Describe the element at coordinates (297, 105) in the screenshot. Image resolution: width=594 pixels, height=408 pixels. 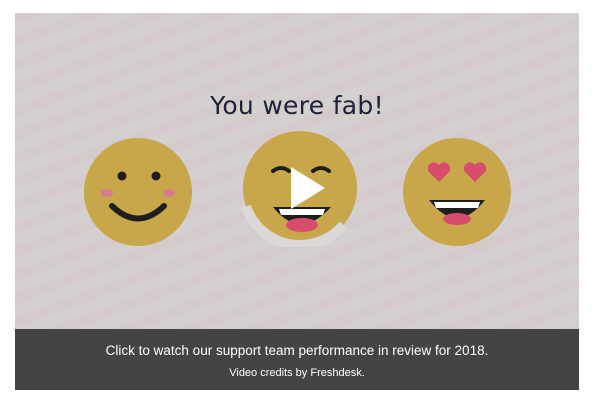
I see `video-title: You were fab!` at that location.